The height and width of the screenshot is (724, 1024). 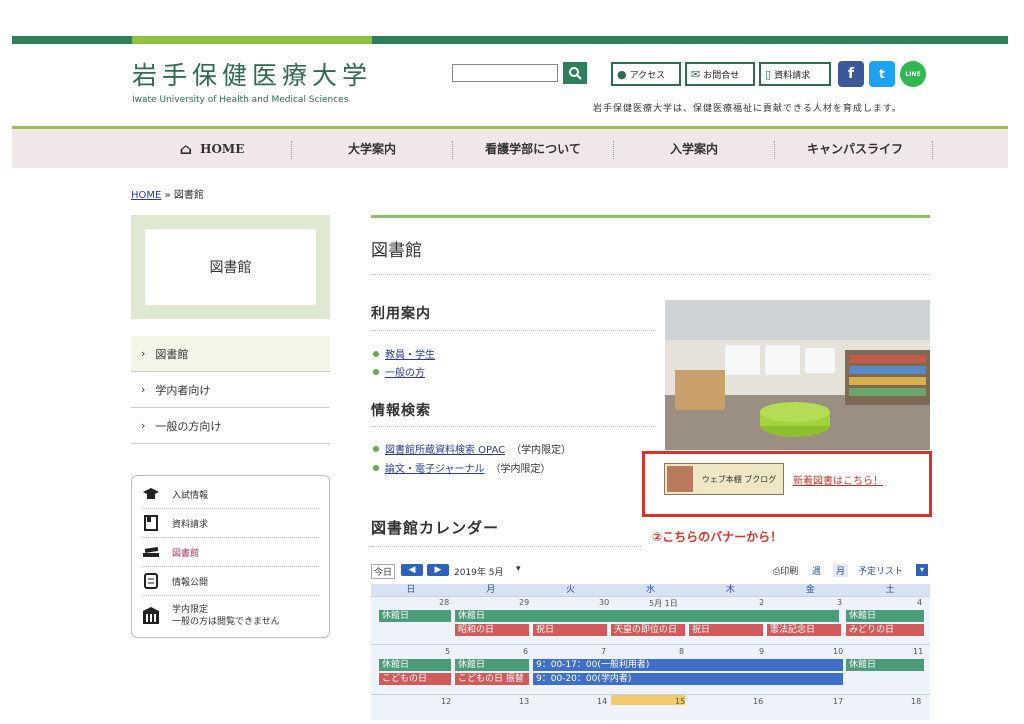 What do you see at coordinates (882, 74) in the screenshot?
I see `twitter-icon: t` at bounding box center [882, 74].